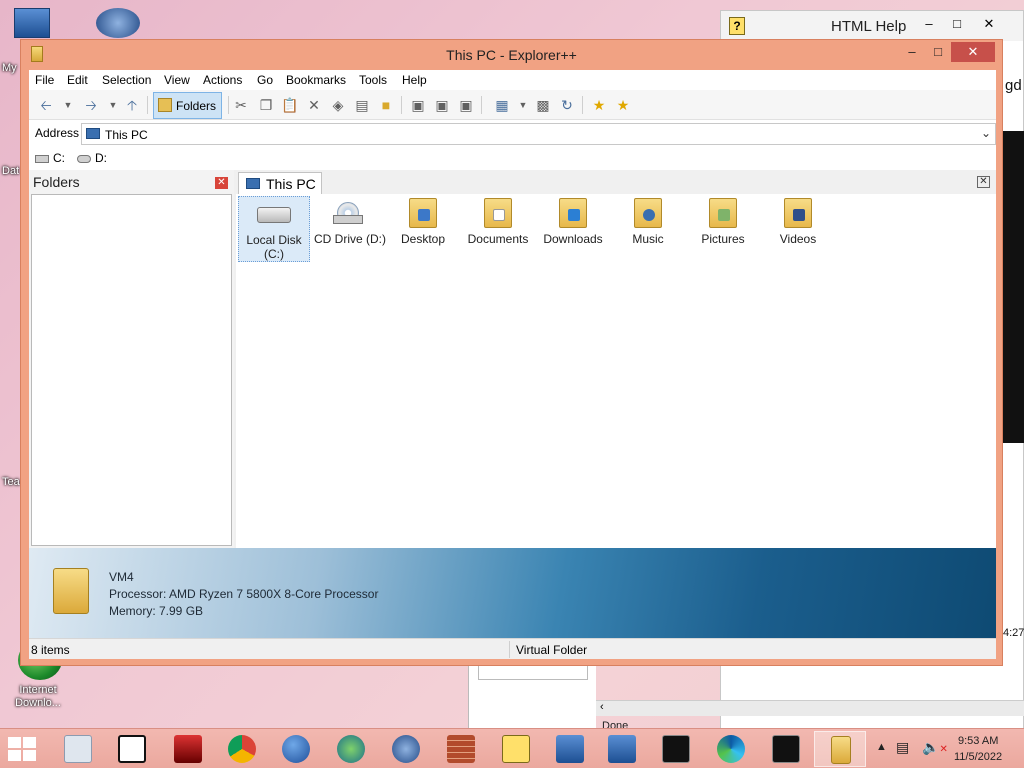 Image resolution: width=1024 pixels, height=768 pixels. Describe the element at coordinates (46, 105) in the screenshot. I see `back-icon: 🡠` at that location.